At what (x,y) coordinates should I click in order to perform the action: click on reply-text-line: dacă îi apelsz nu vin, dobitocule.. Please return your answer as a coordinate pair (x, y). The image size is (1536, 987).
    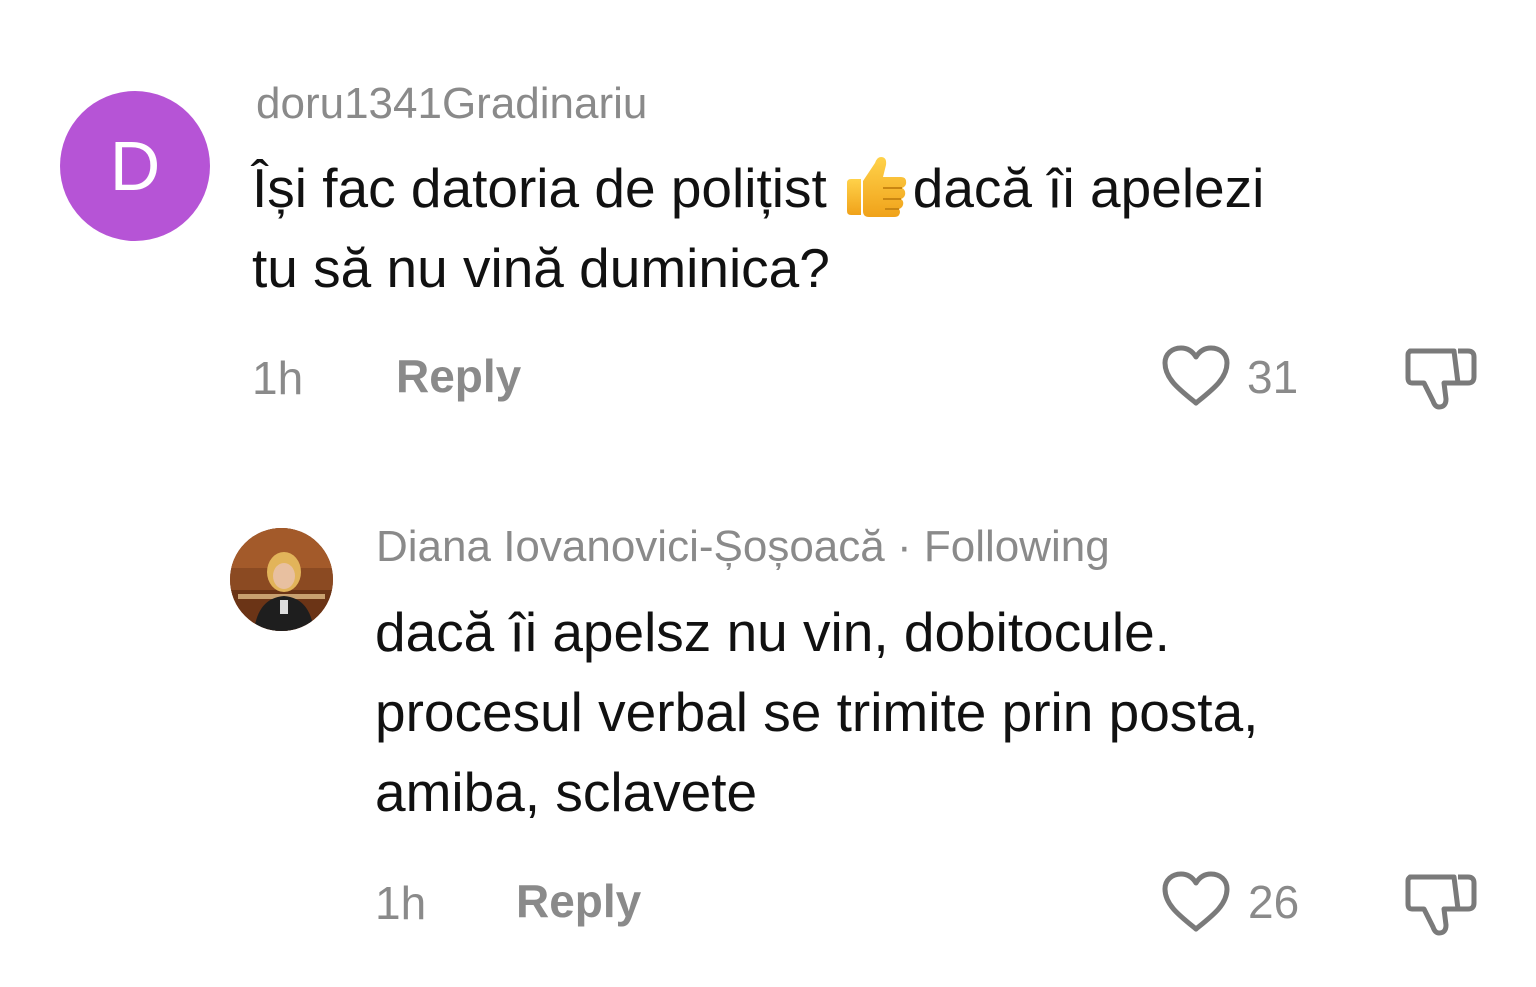
    Looking at the image, I should click on (772, 632).